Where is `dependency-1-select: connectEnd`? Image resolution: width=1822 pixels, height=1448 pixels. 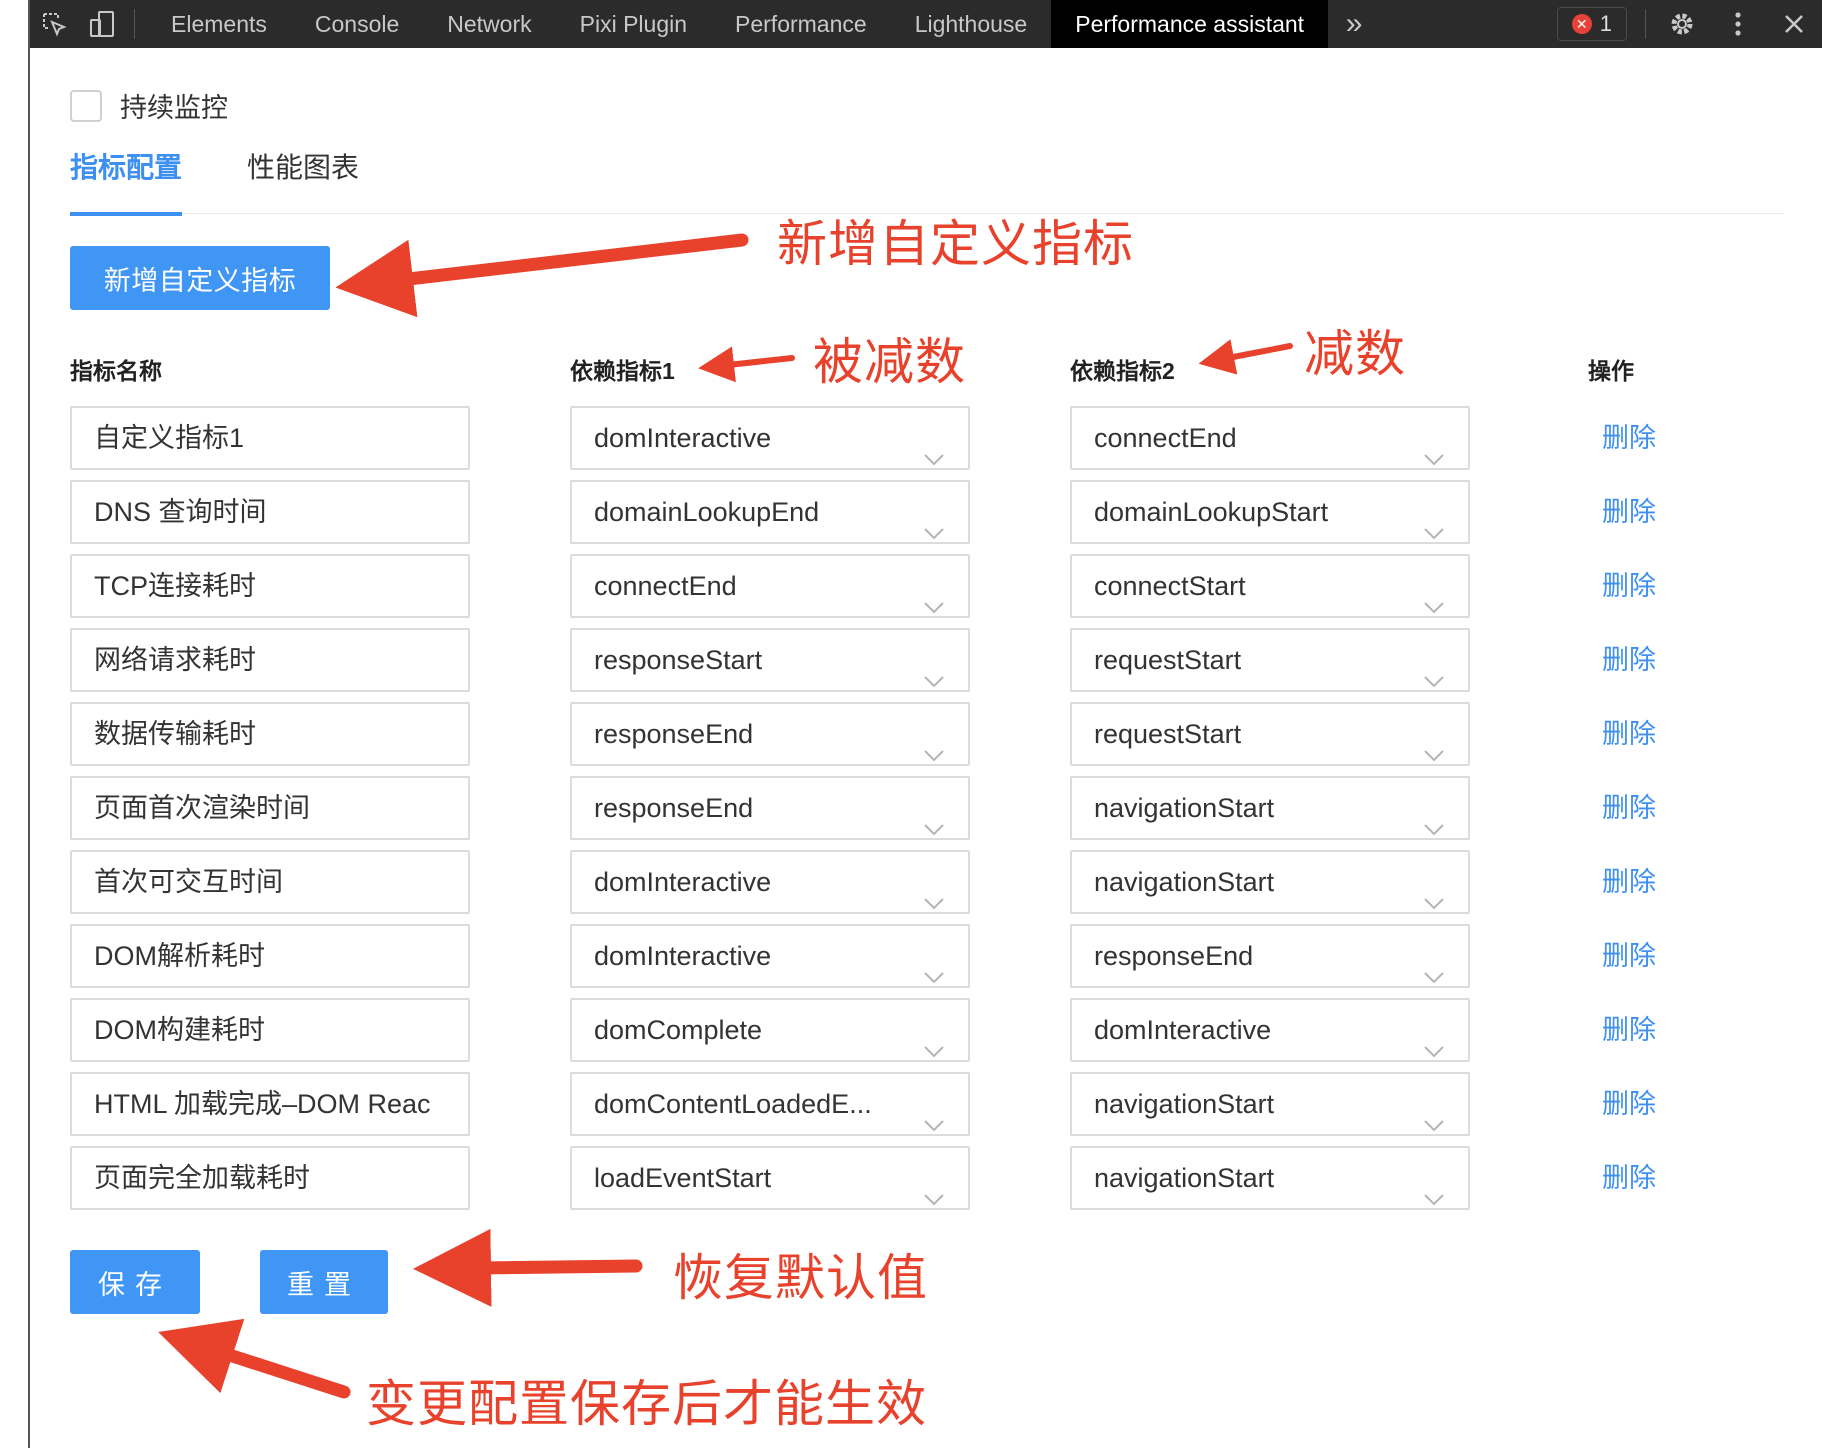
dependency-1-select: connectEnd is located at coordinates (770, 586).